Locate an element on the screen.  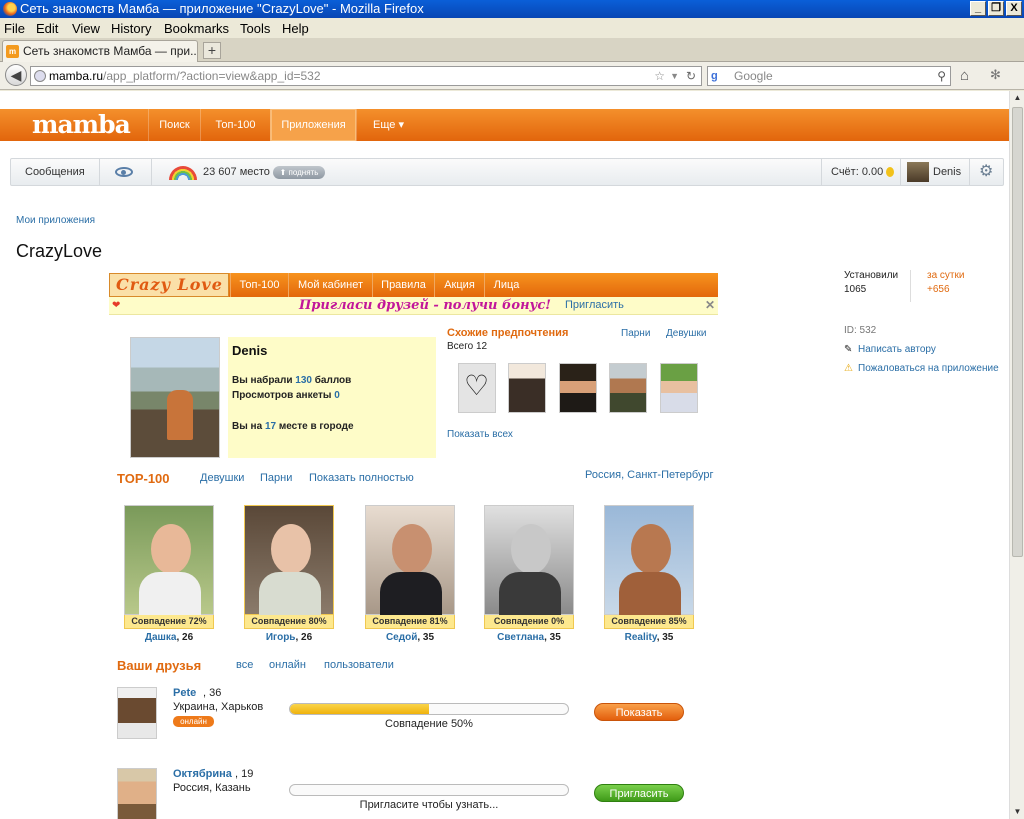
eye-icon is located at coordinates (124, 172).